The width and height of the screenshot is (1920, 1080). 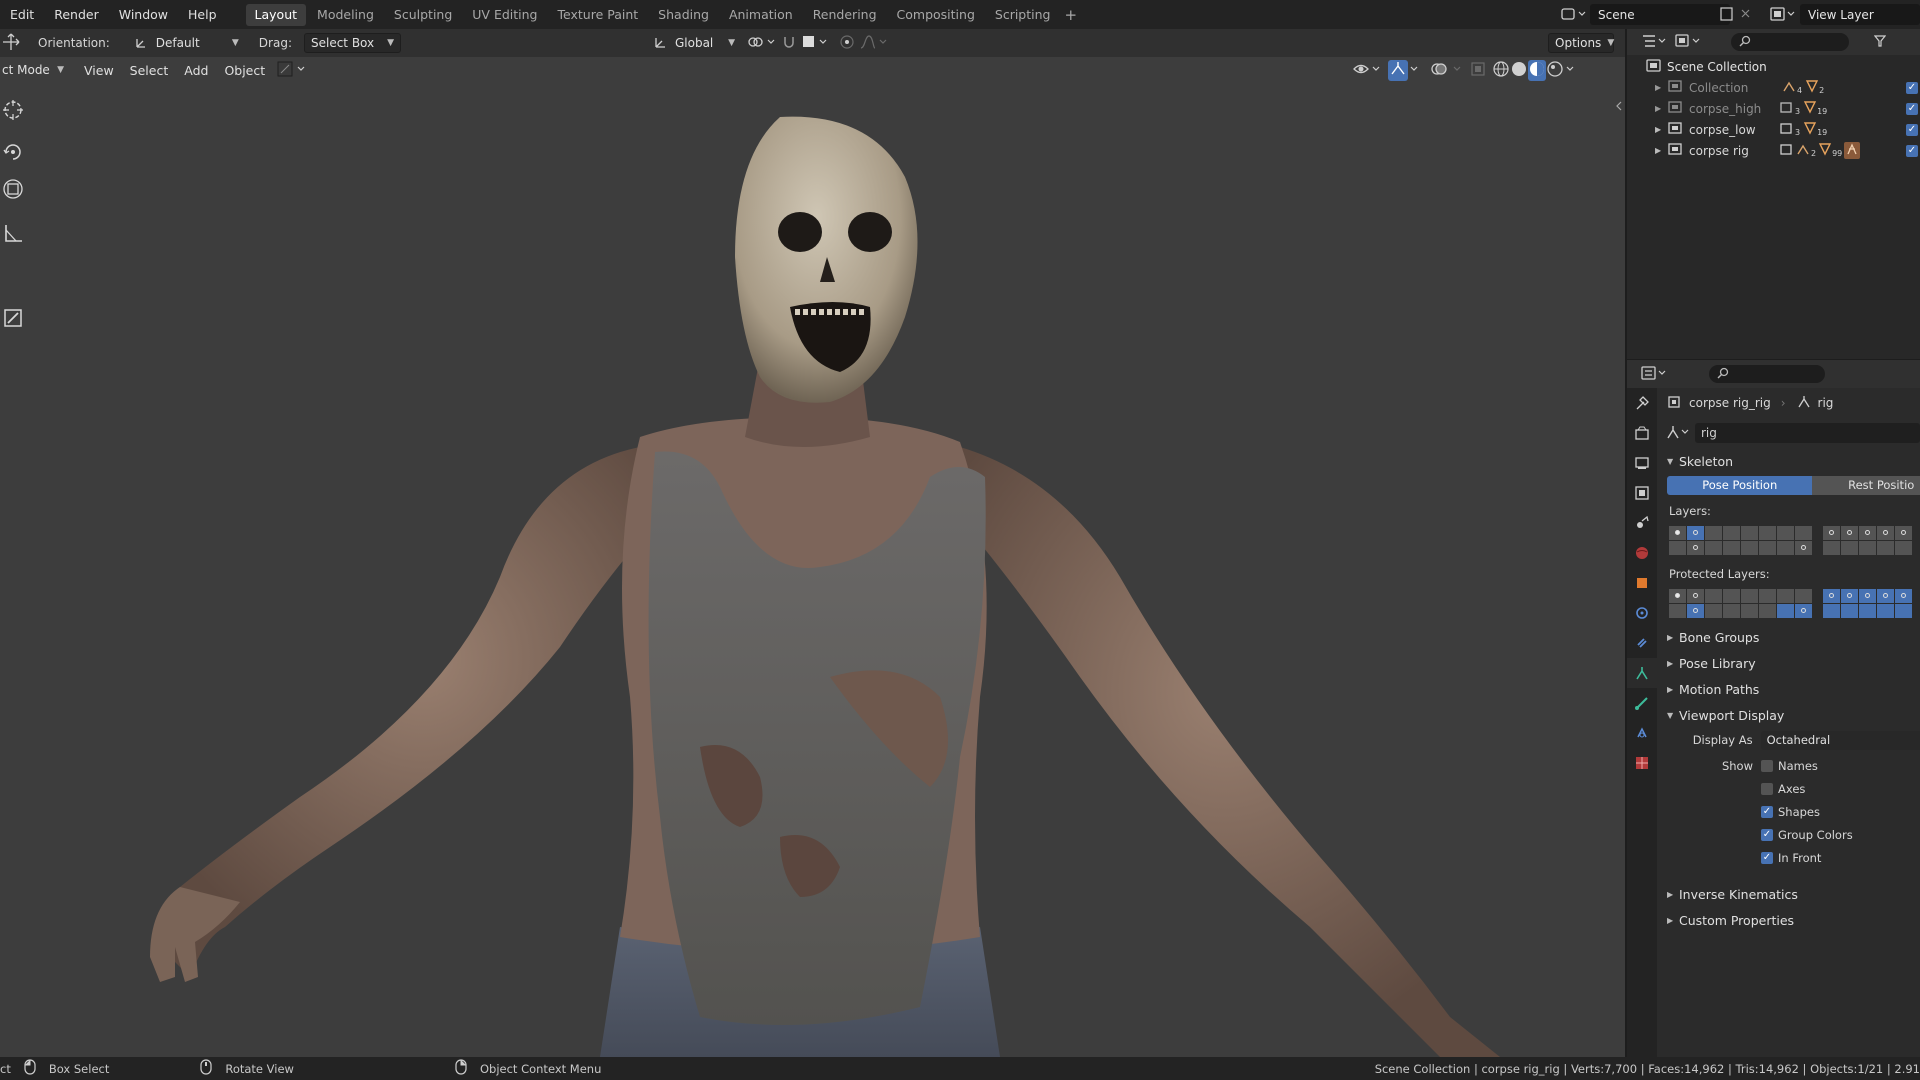 What do you see at coordinates (11, 43) in the screenshot?
I see `move-tool-icon` at bounding box center [11, 43].